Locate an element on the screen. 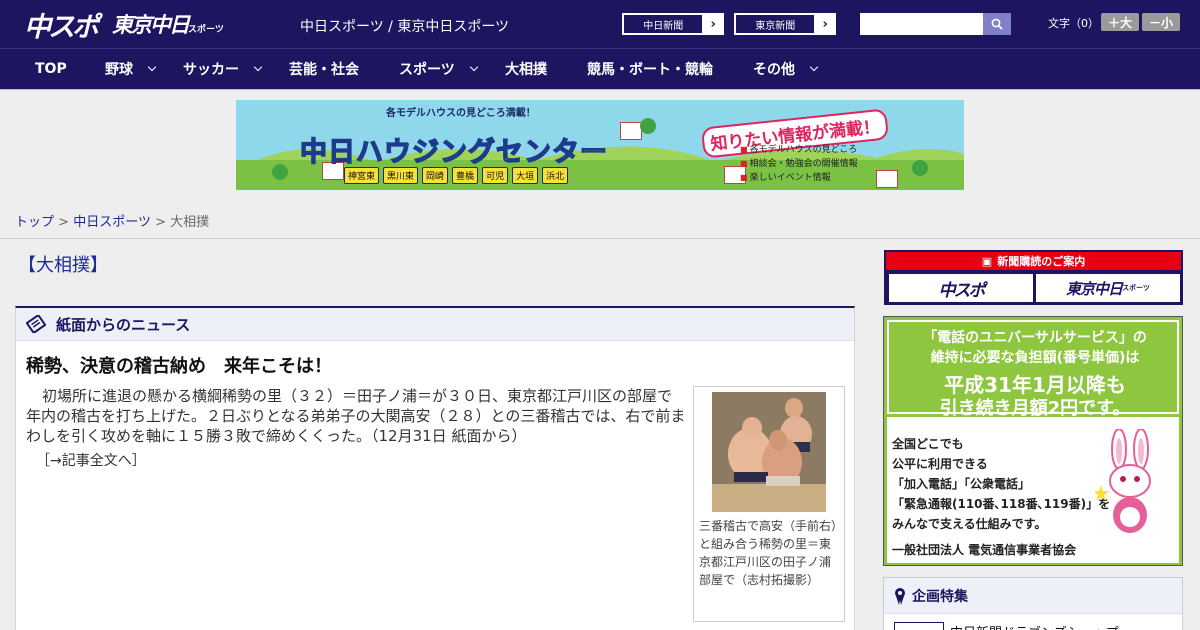 Image resolution: width=1200 pixels, height=630 pixels. nav-label: その他 is located at coordinates (774, 70).